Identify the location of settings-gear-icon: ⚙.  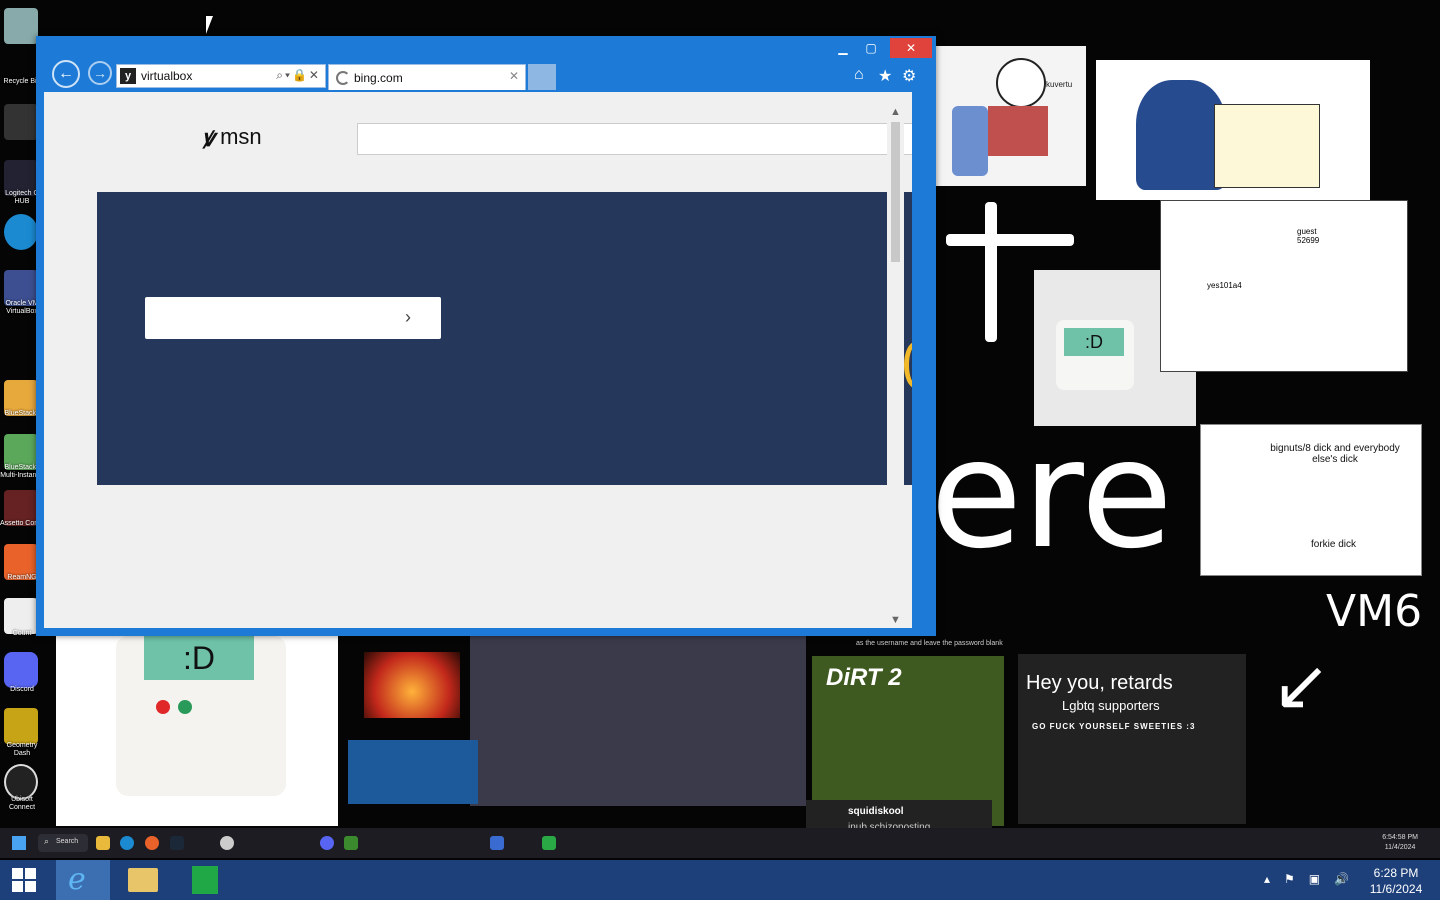
(909, 76).